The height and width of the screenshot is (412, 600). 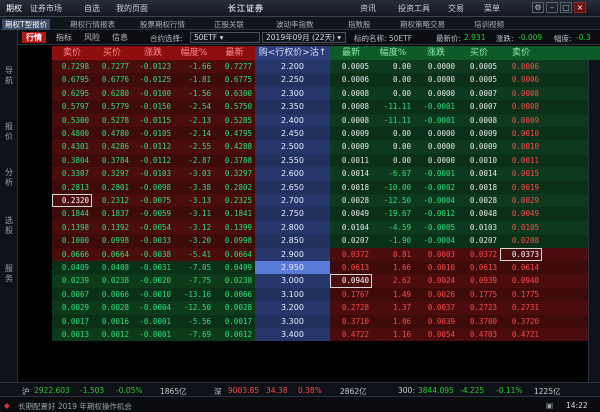 What do you see at coordinates (234, 213) in the screenshot?
I see `cell-call-last: 0.1841` at bounding box center [234, 213].